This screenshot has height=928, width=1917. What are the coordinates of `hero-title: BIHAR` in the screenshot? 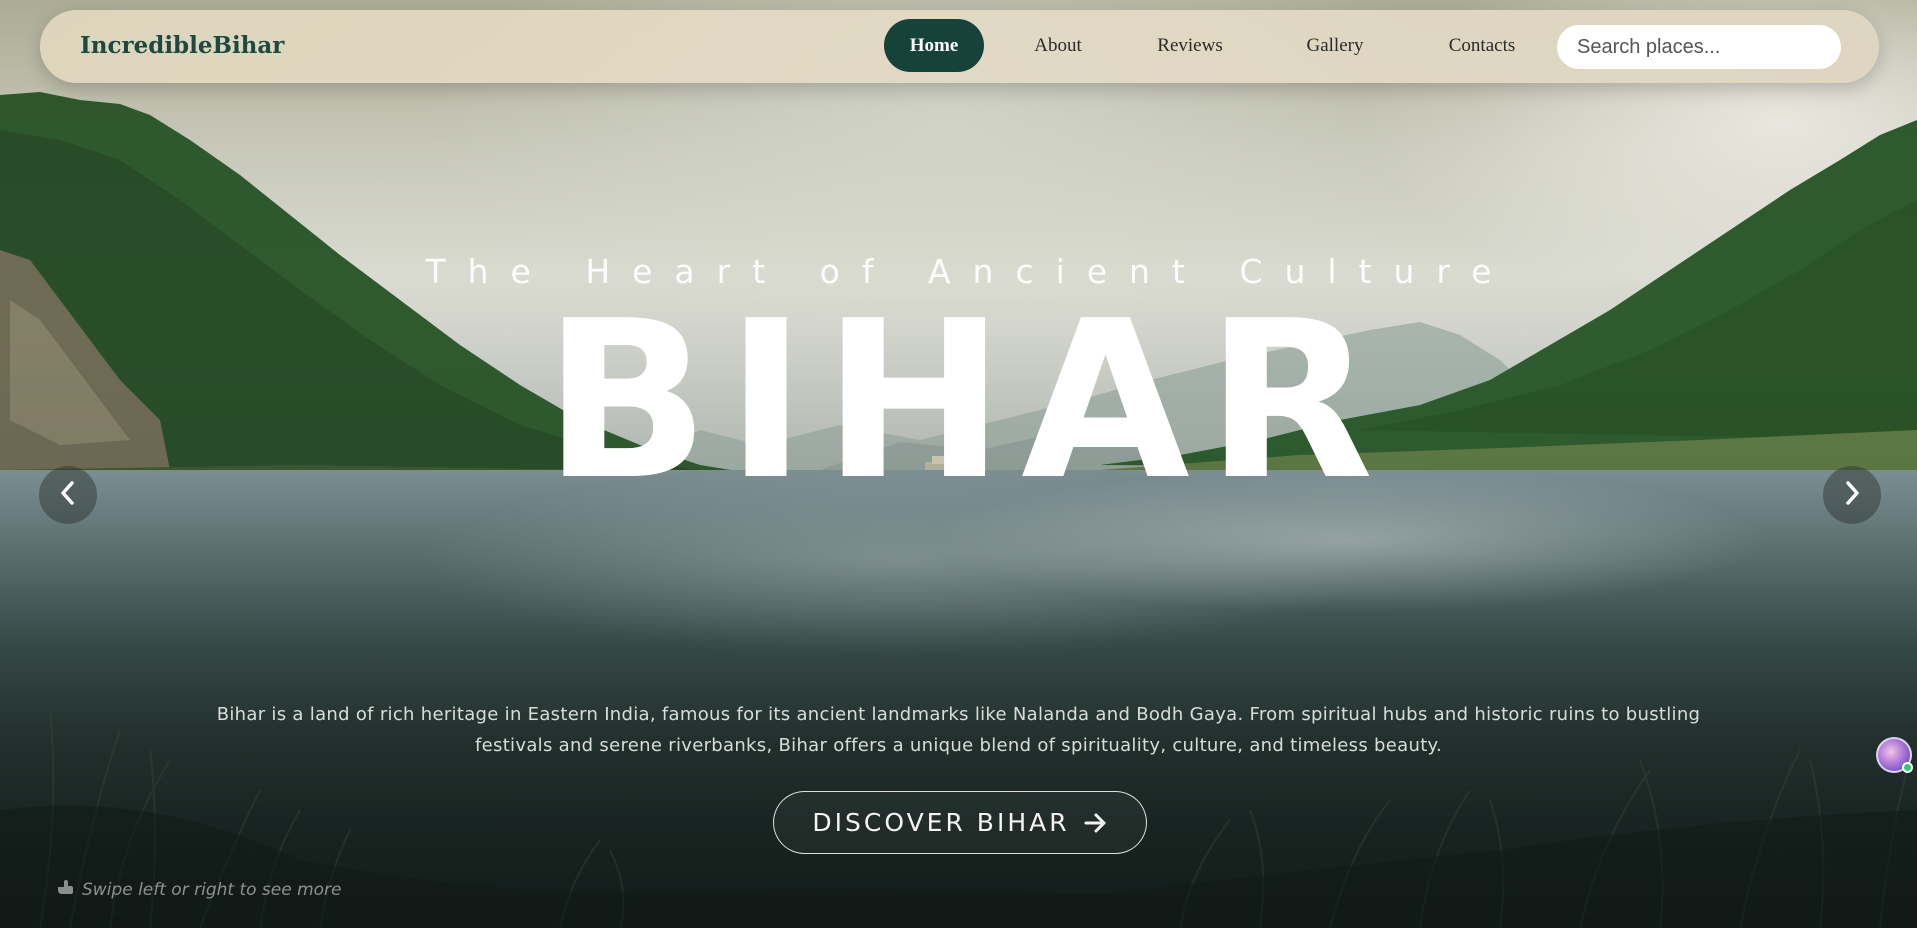 It's located at (966, 401).